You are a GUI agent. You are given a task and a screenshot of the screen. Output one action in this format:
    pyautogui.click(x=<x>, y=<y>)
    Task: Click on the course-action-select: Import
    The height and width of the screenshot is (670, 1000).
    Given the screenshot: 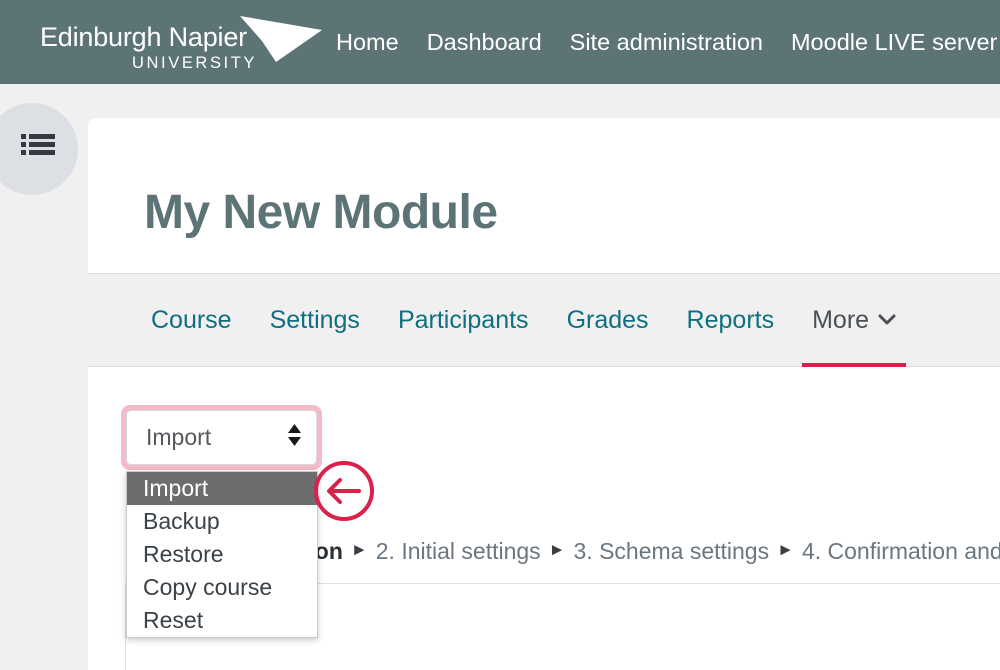 What is the action you would take?
    pyautogui.click(x=221, y=437)
    